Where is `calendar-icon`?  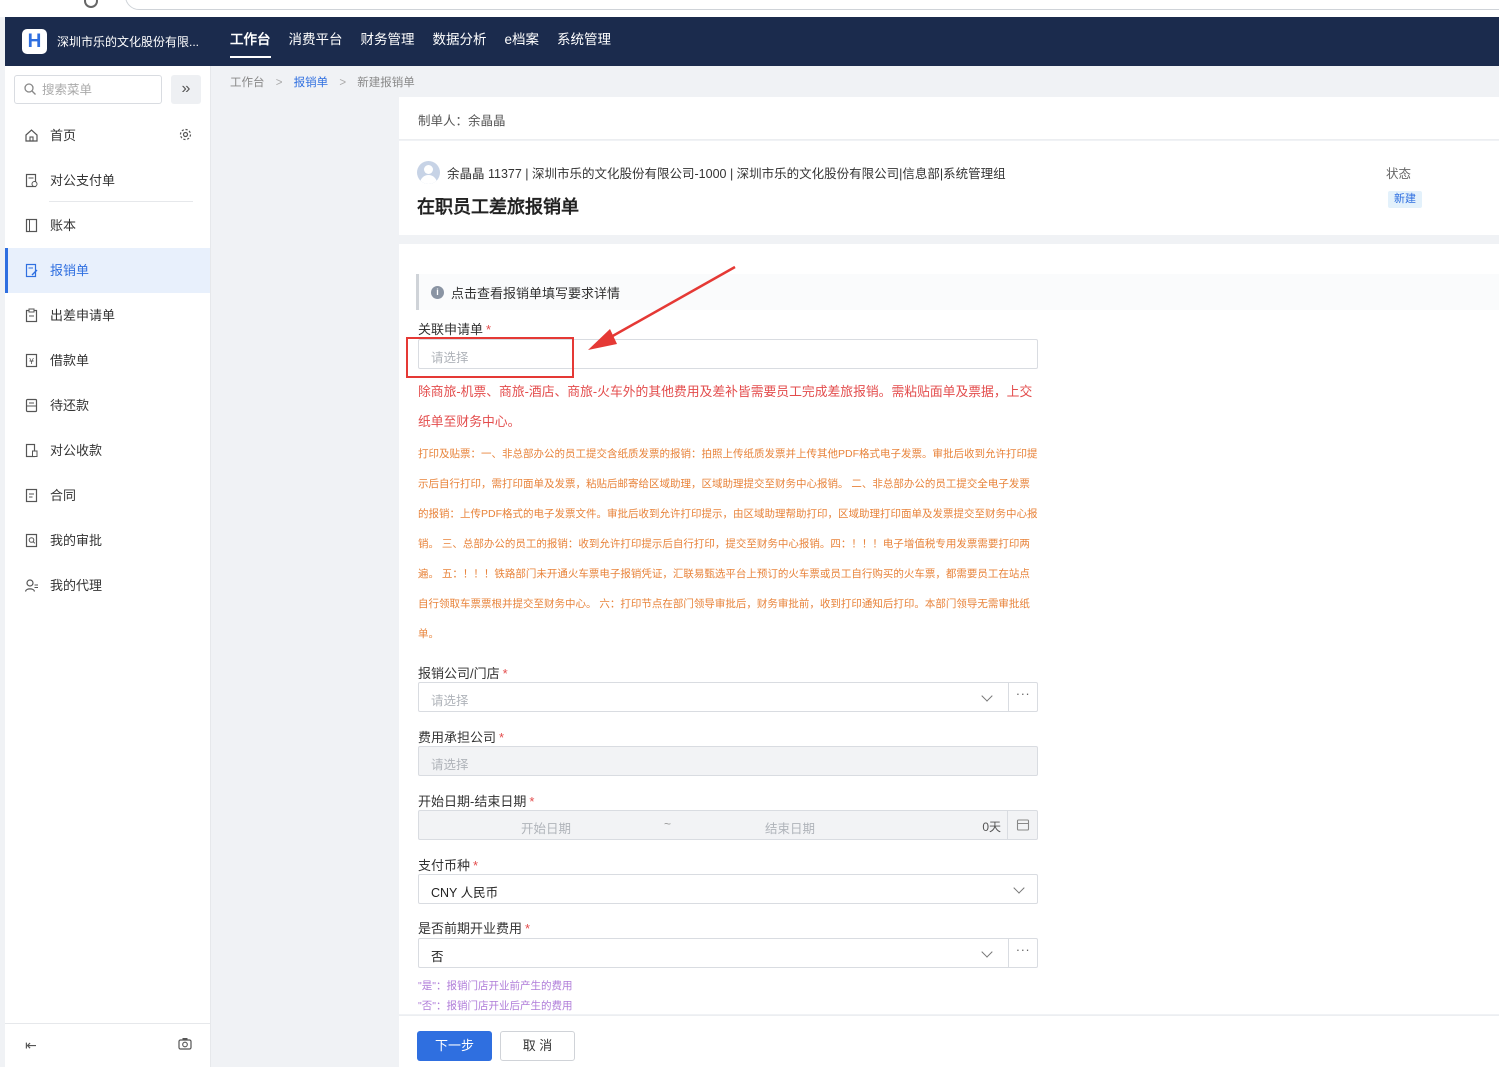 calendar-icon is located at coordinates (1022, 825).